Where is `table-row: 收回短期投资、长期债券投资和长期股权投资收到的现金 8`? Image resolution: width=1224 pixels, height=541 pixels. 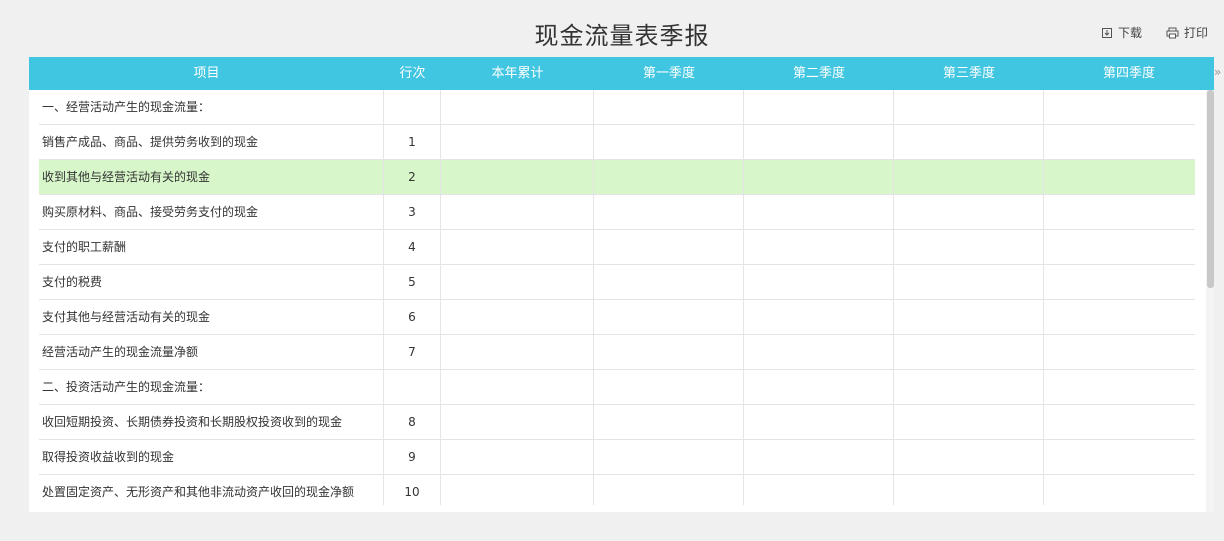
table-row: 收回短期投资、长期债券投资和长期股权投资收到的现金 8 is located at coordinates (617, 422).